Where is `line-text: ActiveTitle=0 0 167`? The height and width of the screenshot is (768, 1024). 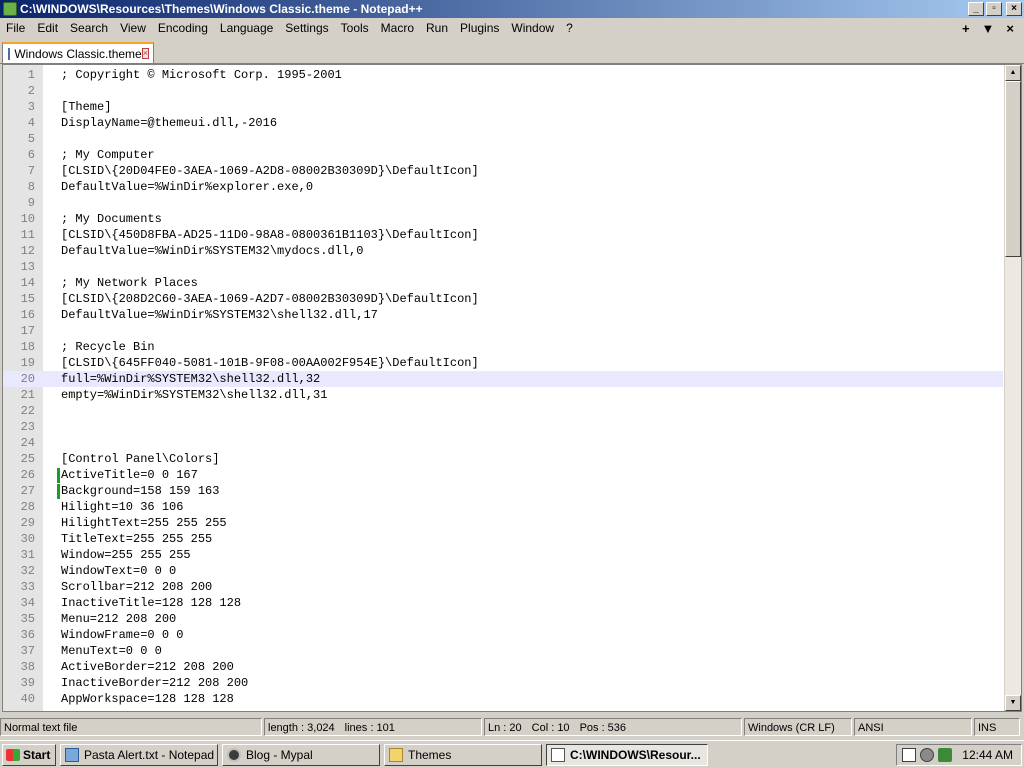
line-text: ActiveTitle=0 0 167 is located at coordinates (129, 475).